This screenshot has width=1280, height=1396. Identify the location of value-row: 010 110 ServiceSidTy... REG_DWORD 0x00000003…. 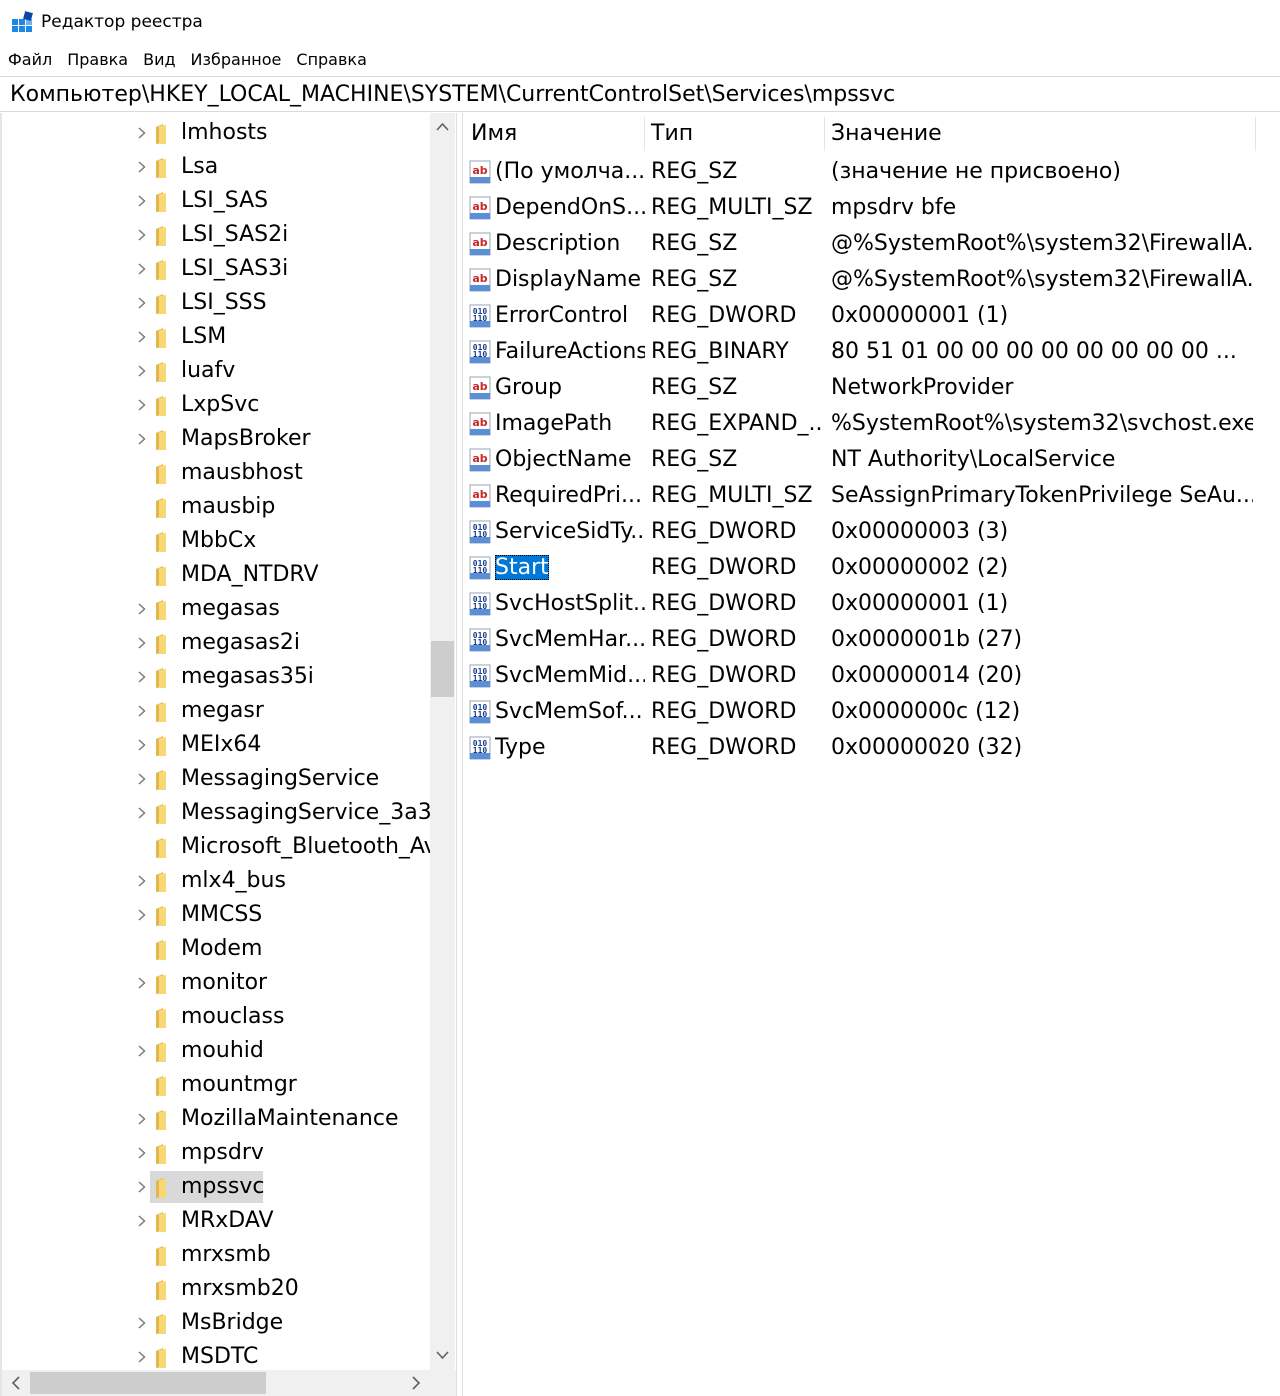
(871, 532).